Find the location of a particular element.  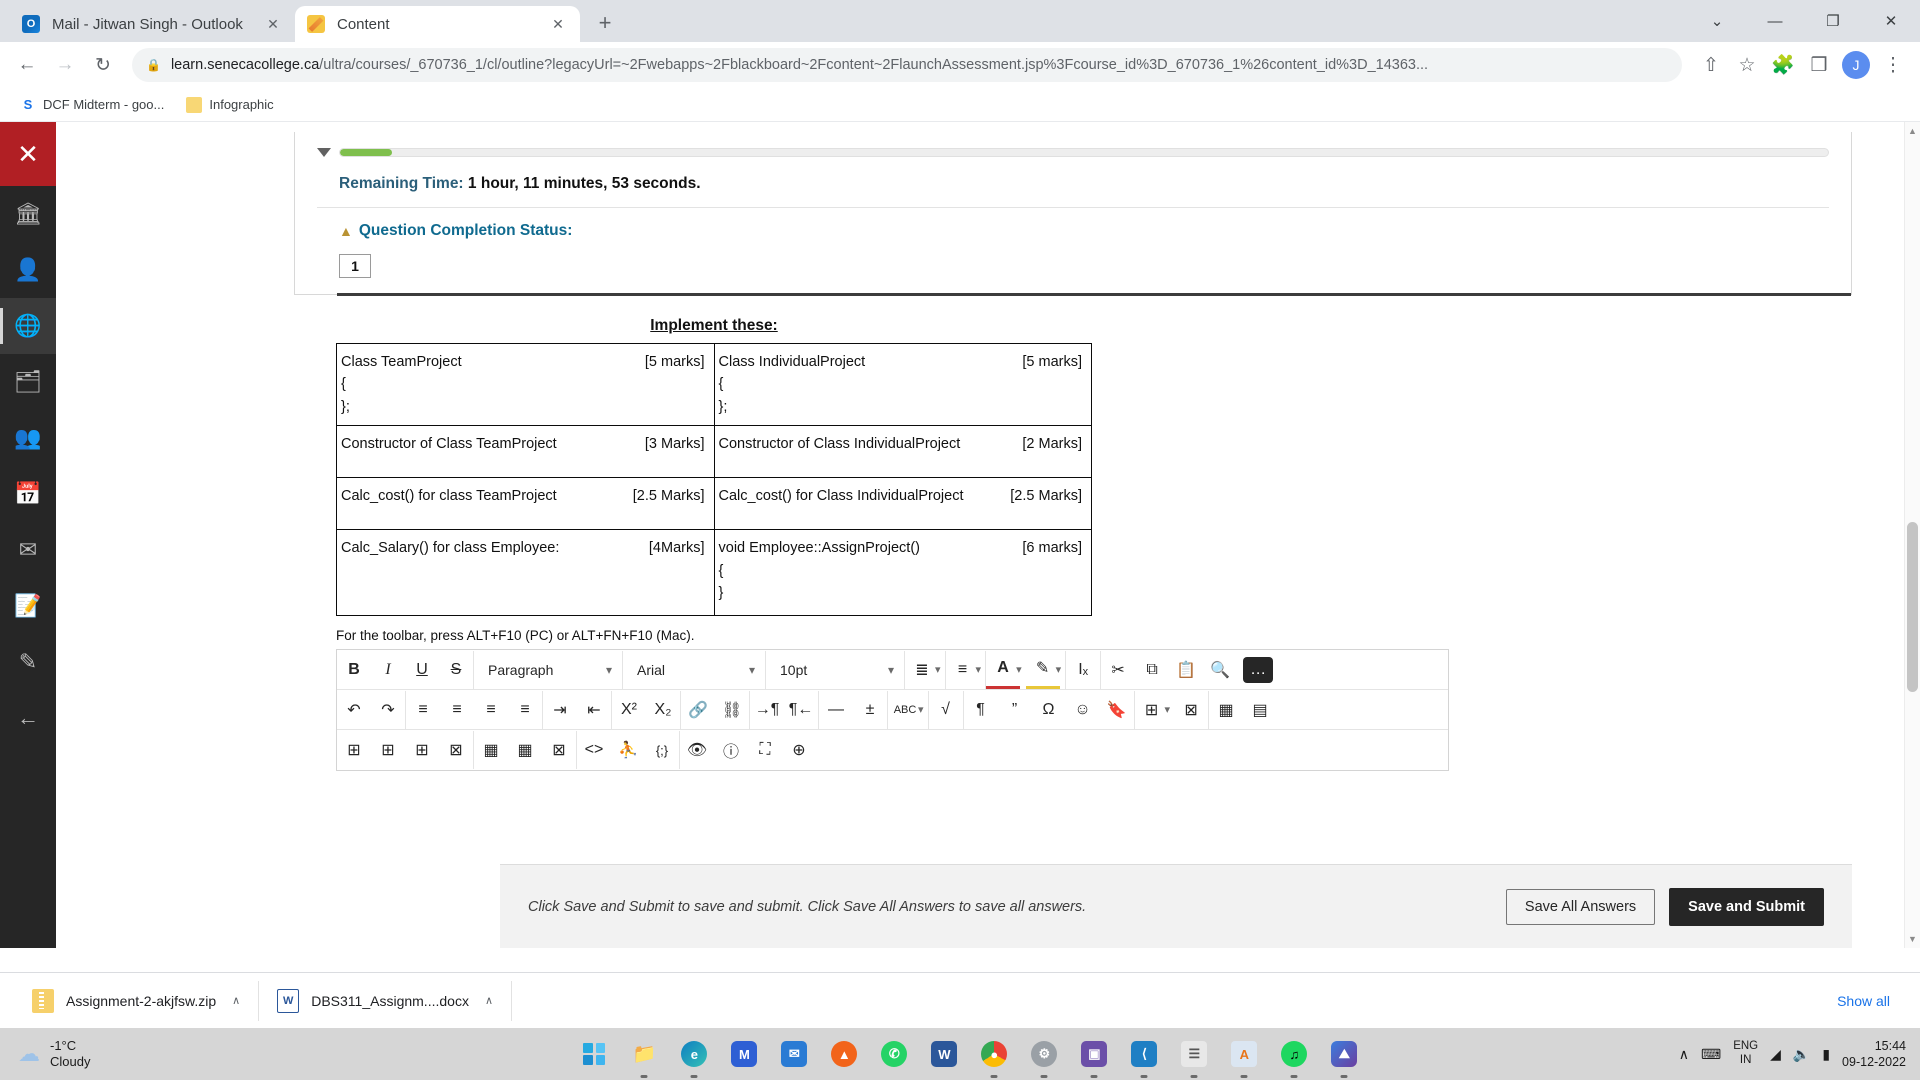

close-window-button: ✕ is located at coordinates (1891, 21).